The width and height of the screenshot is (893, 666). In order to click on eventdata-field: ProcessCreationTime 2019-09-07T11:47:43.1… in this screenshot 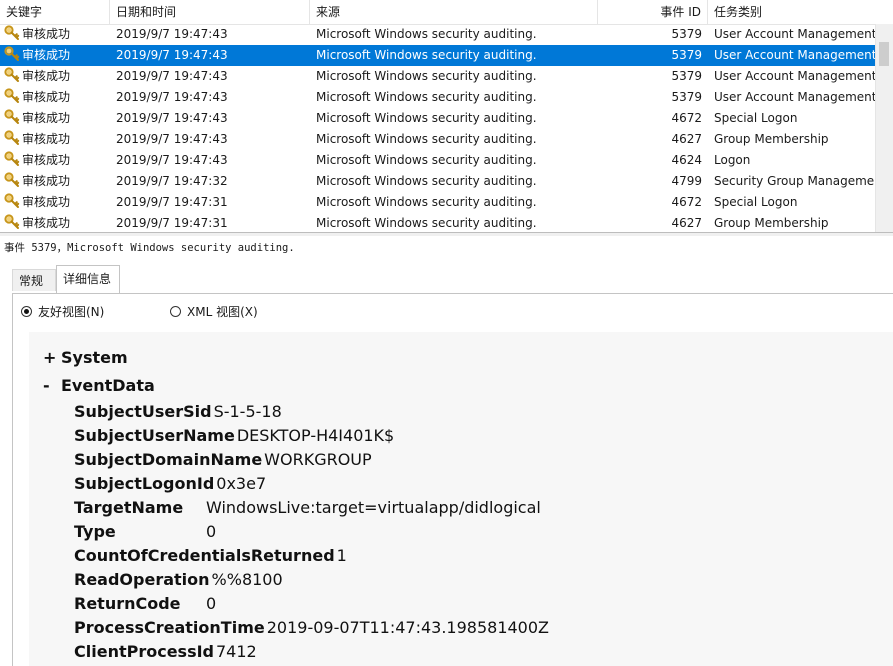, I will do `click(311, 627)`.